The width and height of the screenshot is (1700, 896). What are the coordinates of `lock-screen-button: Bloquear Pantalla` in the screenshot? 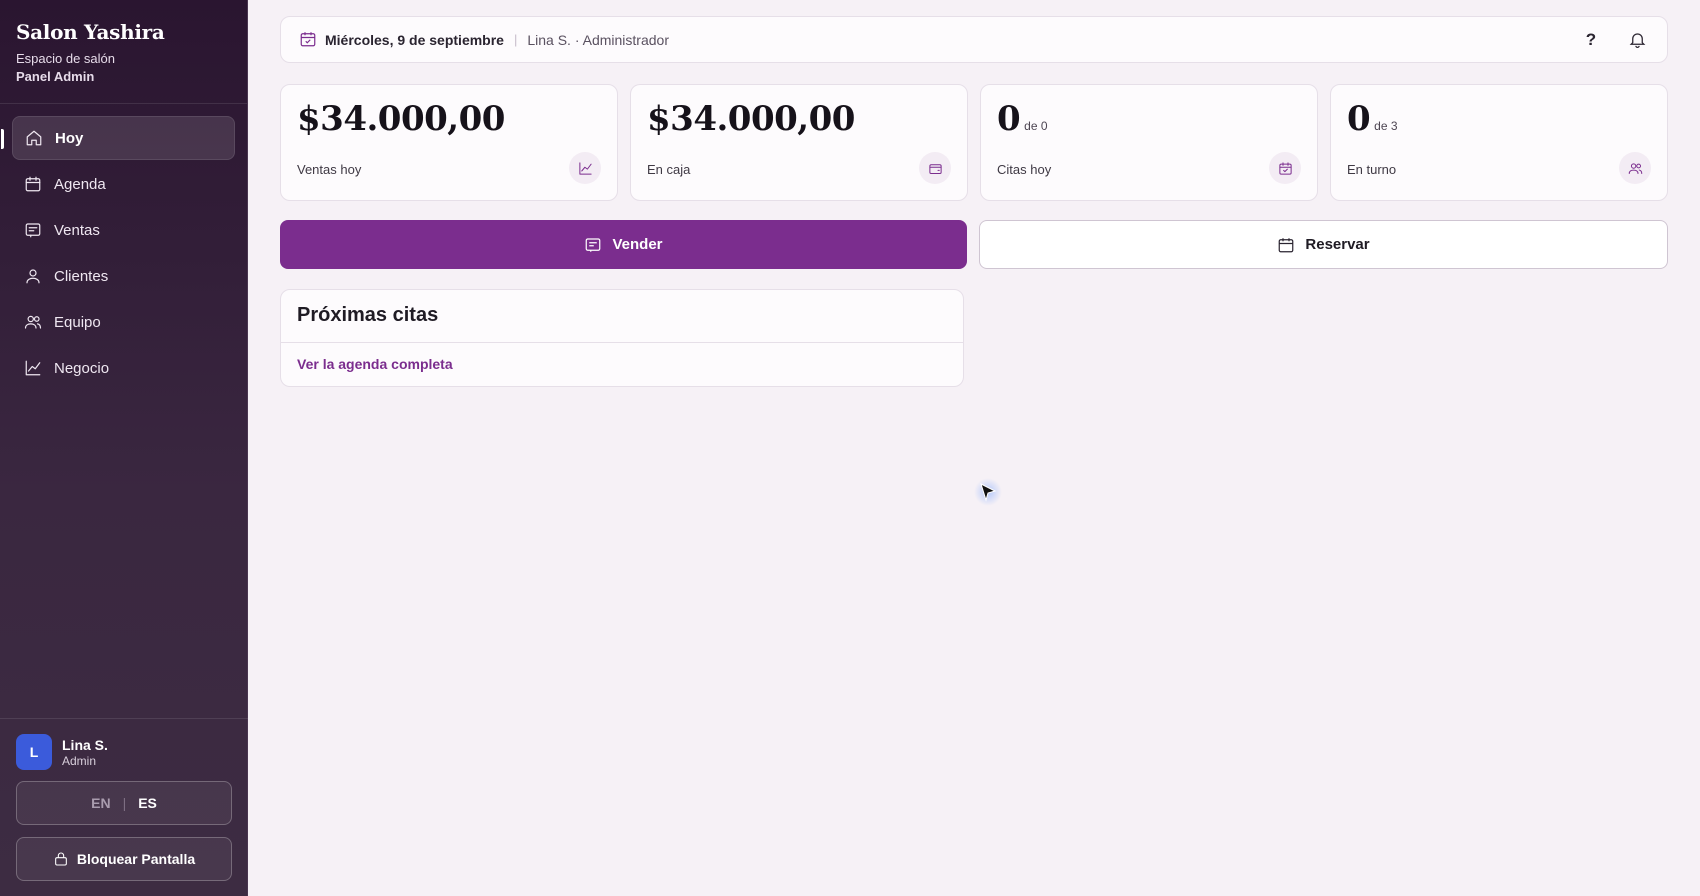 It's located at (124, 859).